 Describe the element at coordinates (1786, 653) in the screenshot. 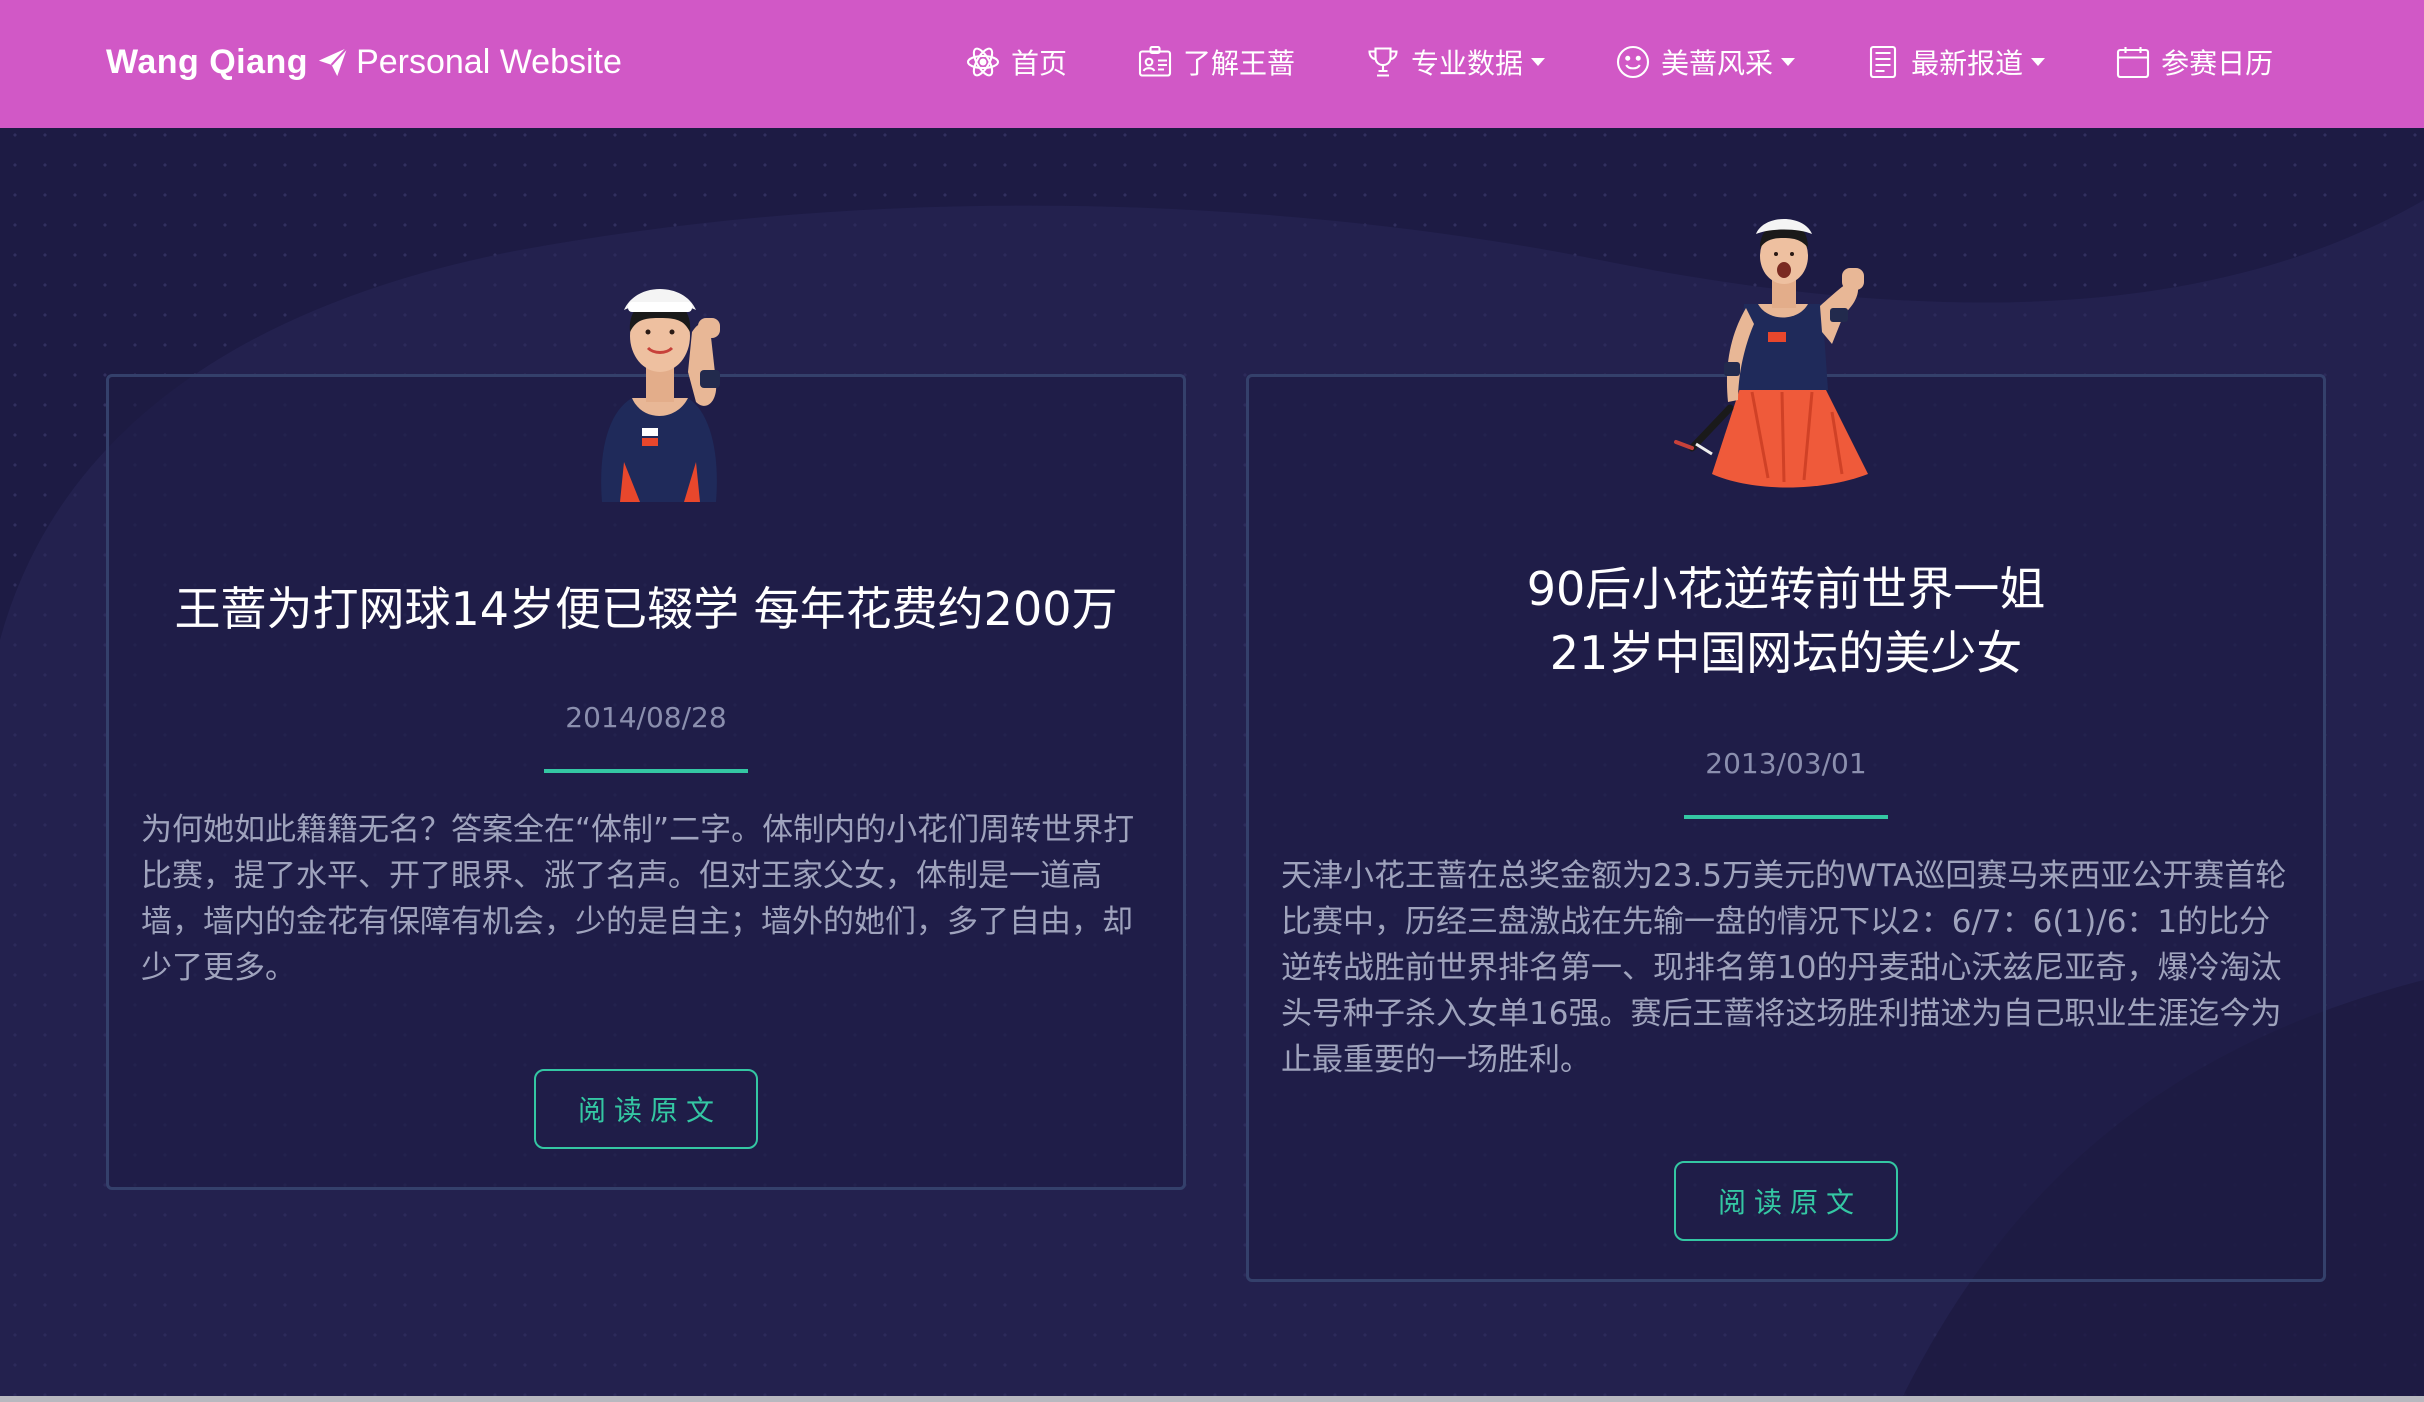

I see `article-title-line: 21岁中国网坛的美少女` at that location.